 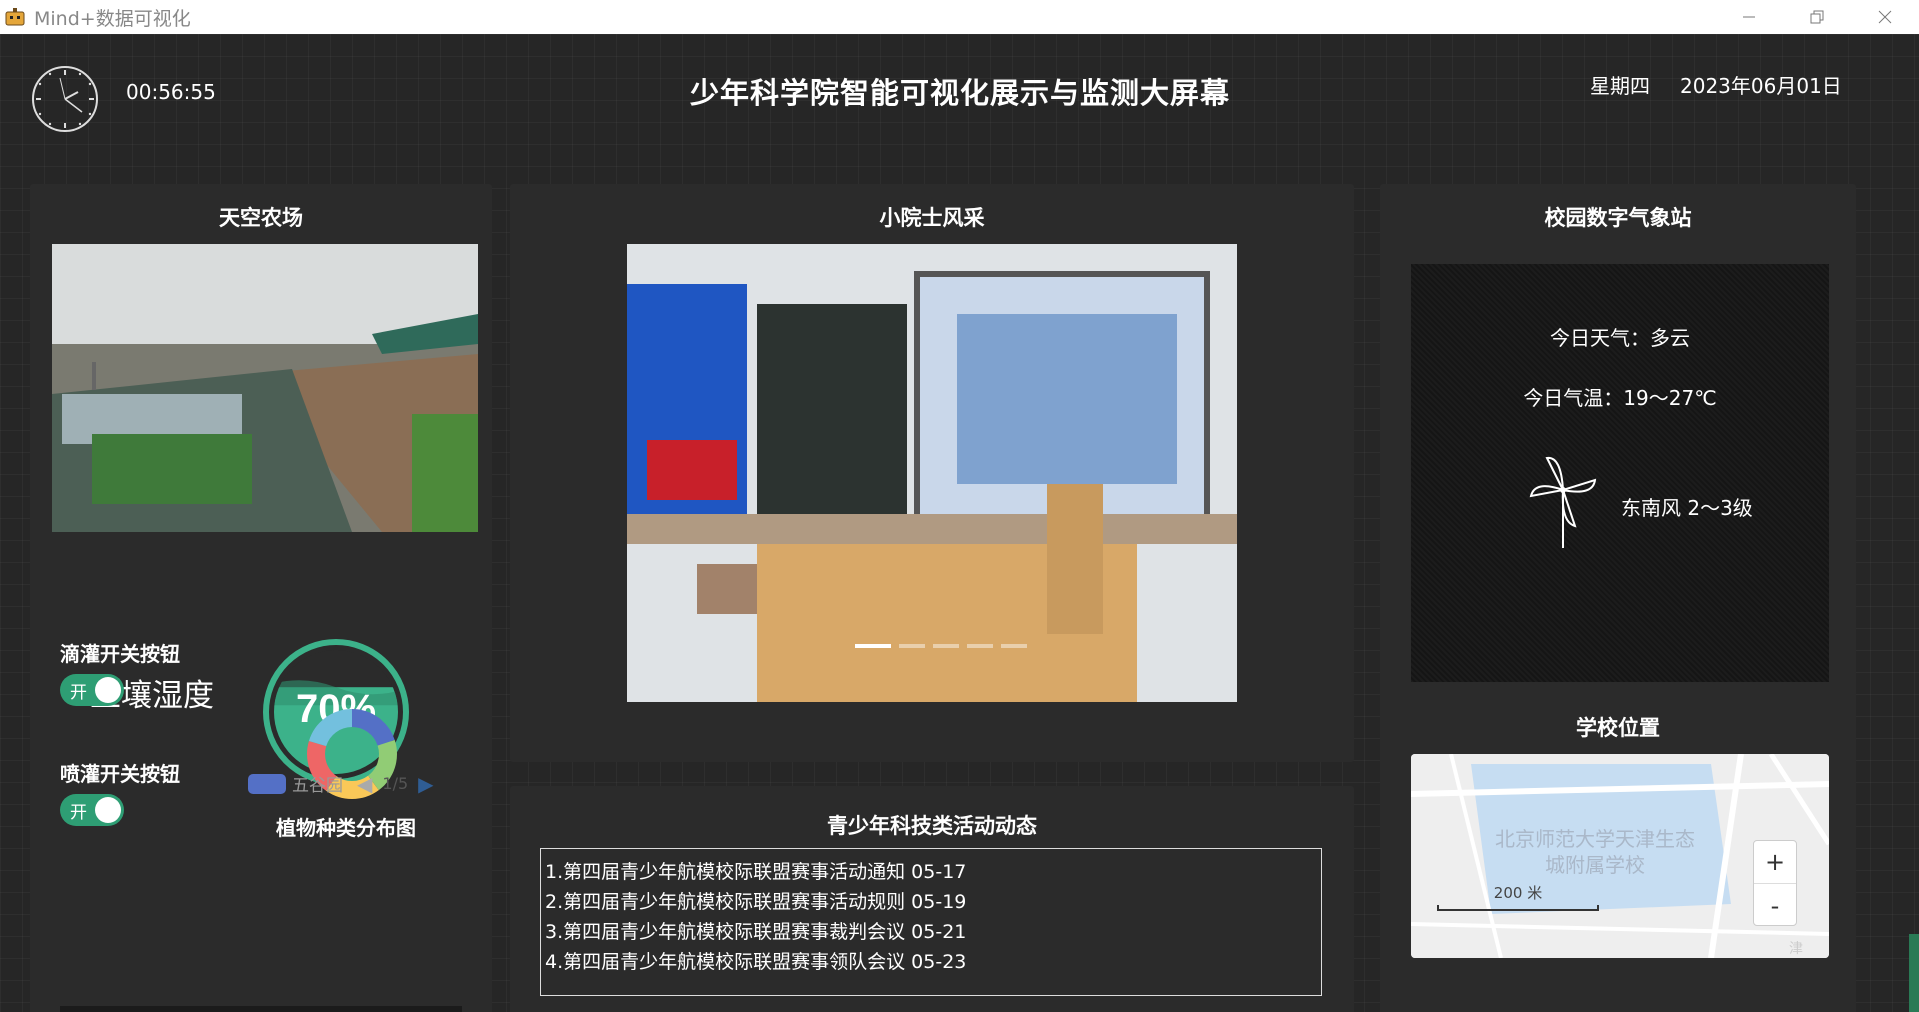 I want to click on map-zoom-control: + -, so click(x=1775, y=883).